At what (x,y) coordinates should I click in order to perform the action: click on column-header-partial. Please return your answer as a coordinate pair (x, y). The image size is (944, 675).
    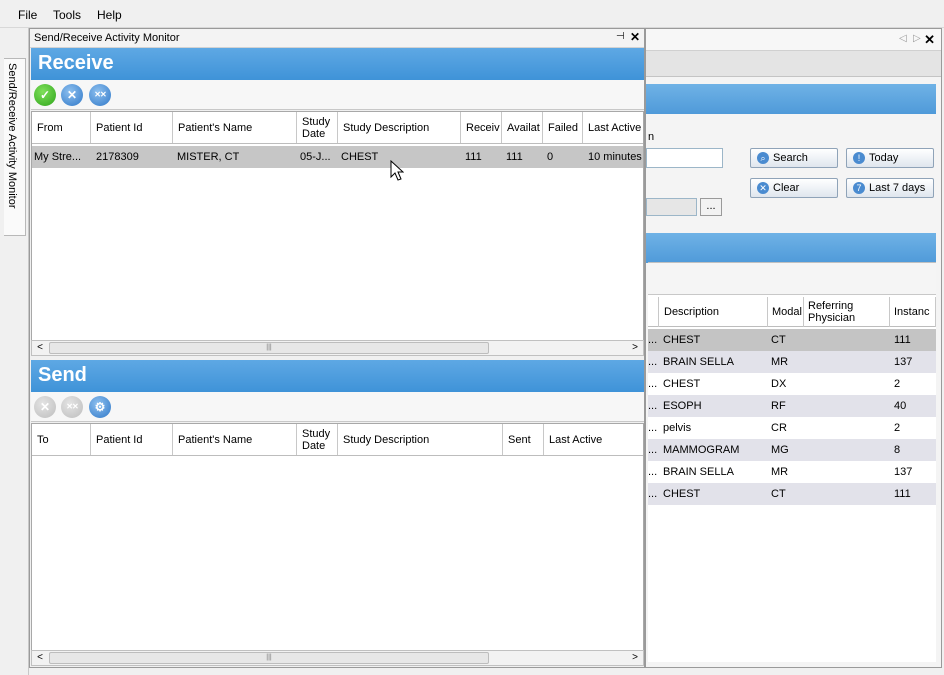
    Looking at the image, I should click on (653, 312).